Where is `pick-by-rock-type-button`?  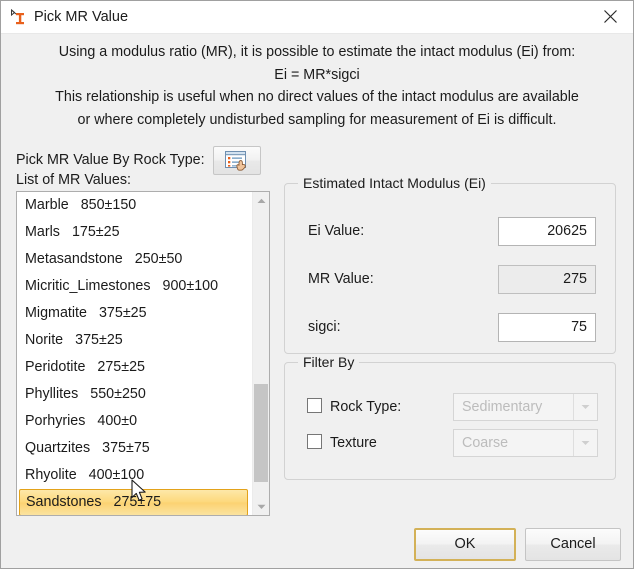
pick-by-rock-type-button is located at coordinates (236, 160).